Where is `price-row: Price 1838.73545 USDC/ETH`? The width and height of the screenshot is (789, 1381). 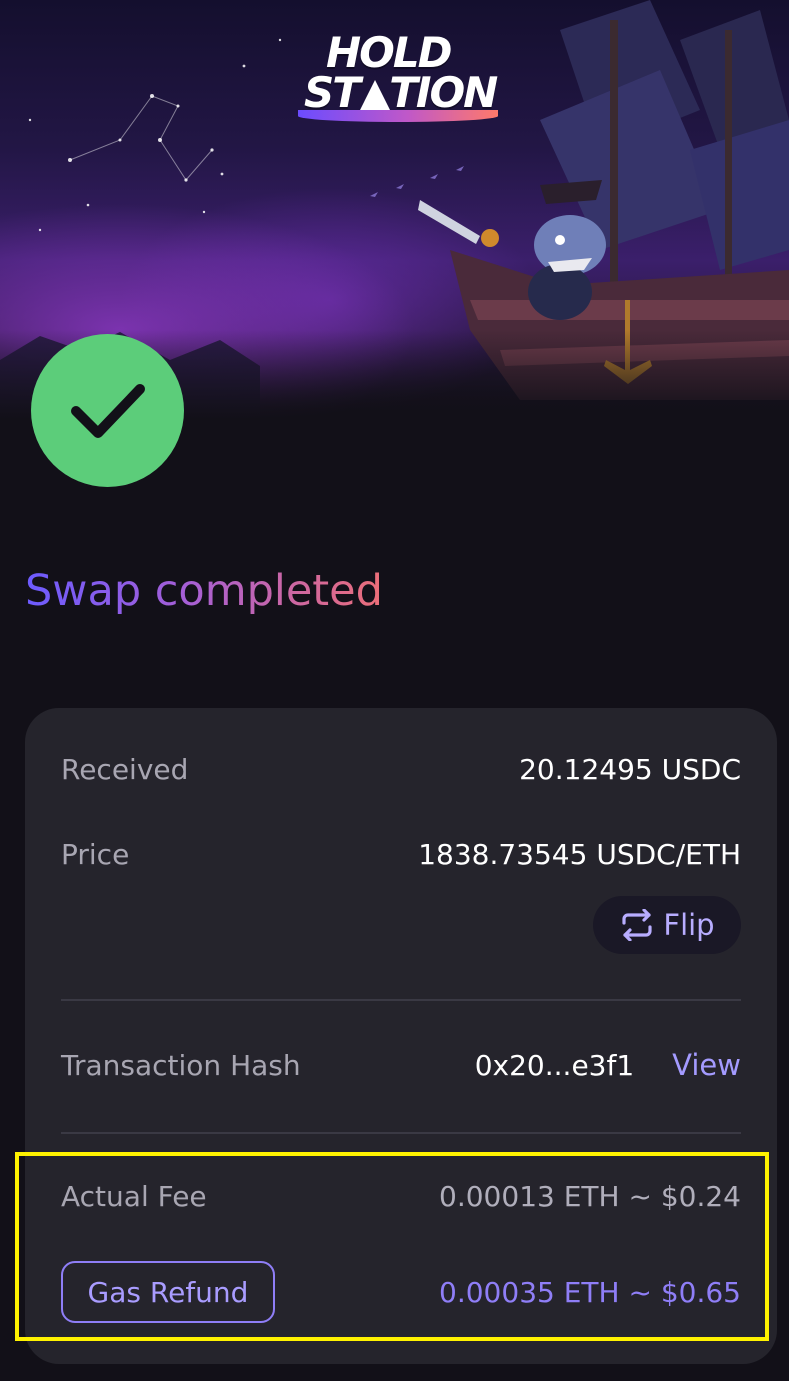 price-row: Price 1838.73545 USDC/ETH is located at coordinates (401, 854).